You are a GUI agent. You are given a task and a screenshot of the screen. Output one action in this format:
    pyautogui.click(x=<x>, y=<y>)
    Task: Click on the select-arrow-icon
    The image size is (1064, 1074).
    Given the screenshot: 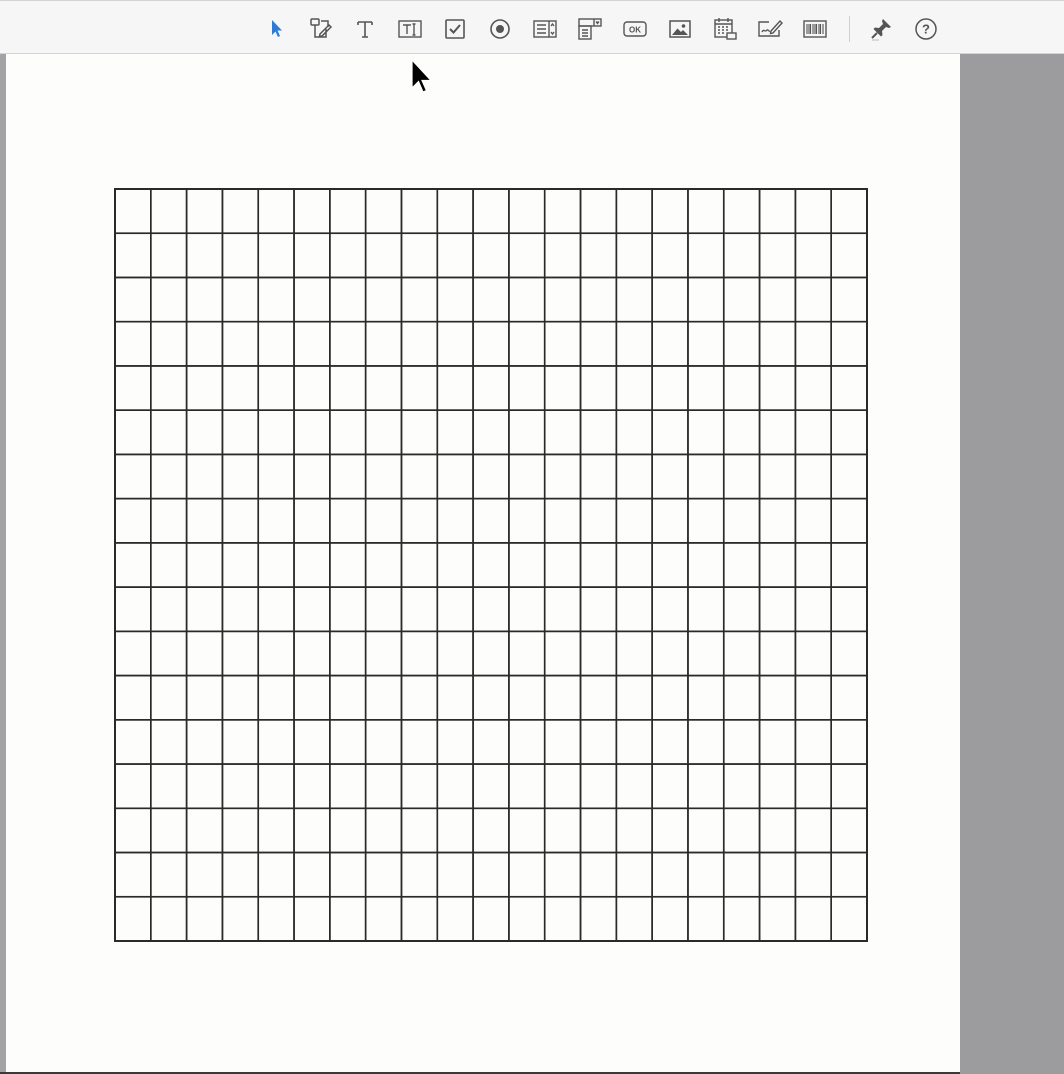 What is the action you would take?
    pyautogui.click(x=277, y=28)
    